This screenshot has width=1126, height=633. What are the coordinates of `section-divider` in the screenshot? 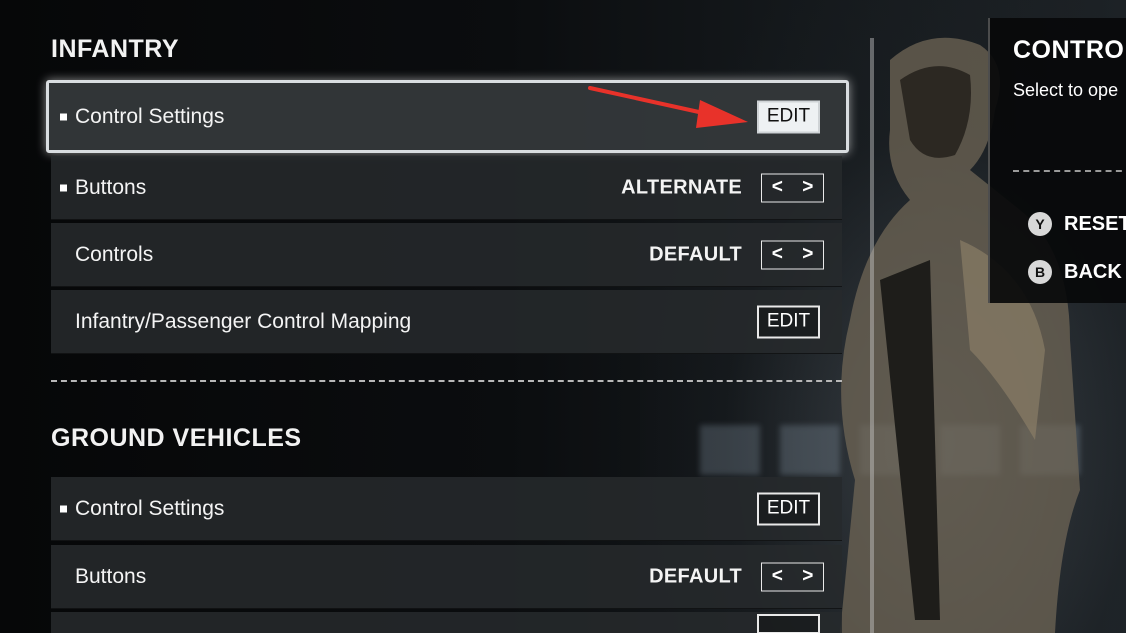 It's located at (446, 381).